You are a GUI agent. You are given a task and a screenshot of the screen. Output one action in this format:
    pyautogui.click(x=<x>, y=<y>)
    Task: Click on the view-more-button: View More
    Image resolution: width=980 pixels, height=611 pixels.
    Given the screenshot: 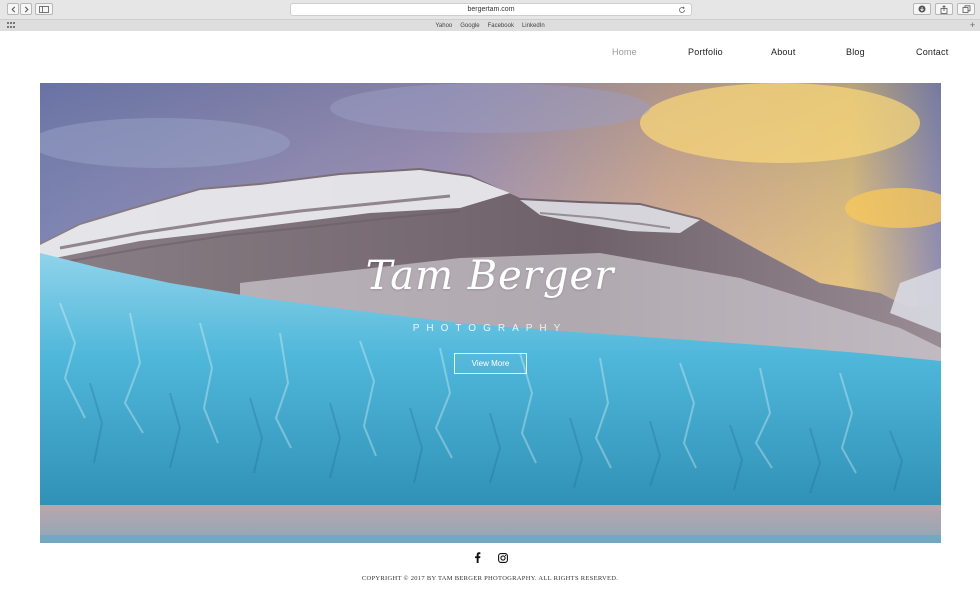 What is the action you would take?
    pyautogui.click(x=490, y=363)
    